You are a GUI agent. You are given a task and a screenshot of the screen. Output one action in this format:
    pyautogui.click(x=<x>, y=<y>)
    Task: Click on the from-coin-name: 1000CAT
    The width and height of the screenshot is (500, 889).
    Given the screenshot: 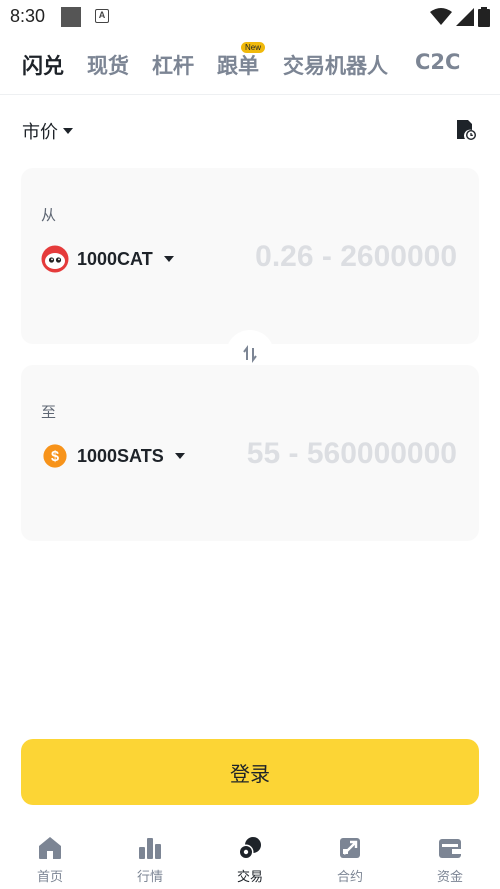 What is the action you would take?
    pyautogui.click(x=115, y=258)
    